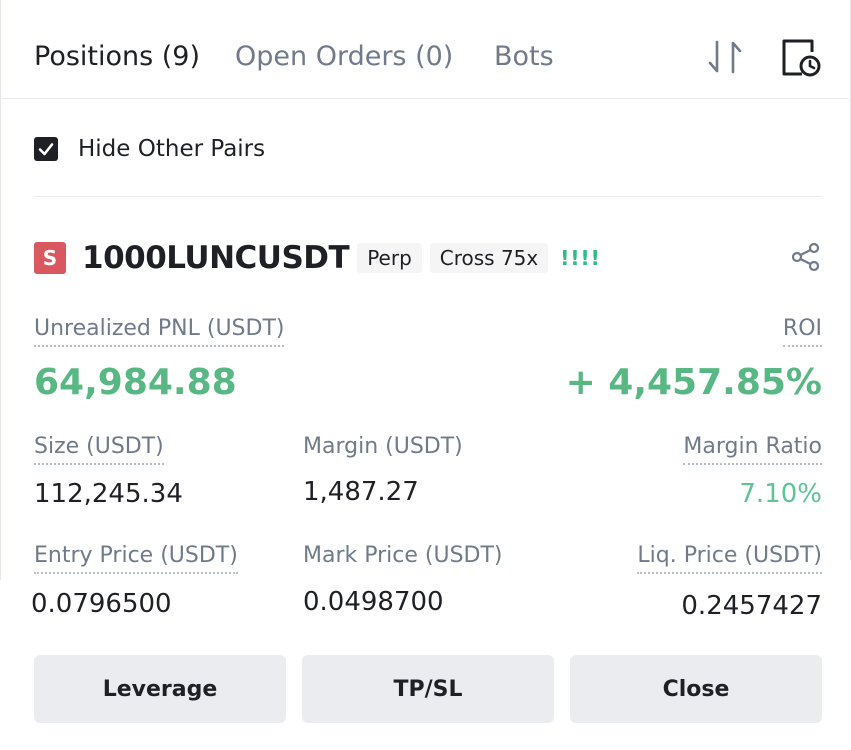  Describe the element at coordinates (580, 258) in the screenshot. I see `risk-indicator: !!!!` at that location.